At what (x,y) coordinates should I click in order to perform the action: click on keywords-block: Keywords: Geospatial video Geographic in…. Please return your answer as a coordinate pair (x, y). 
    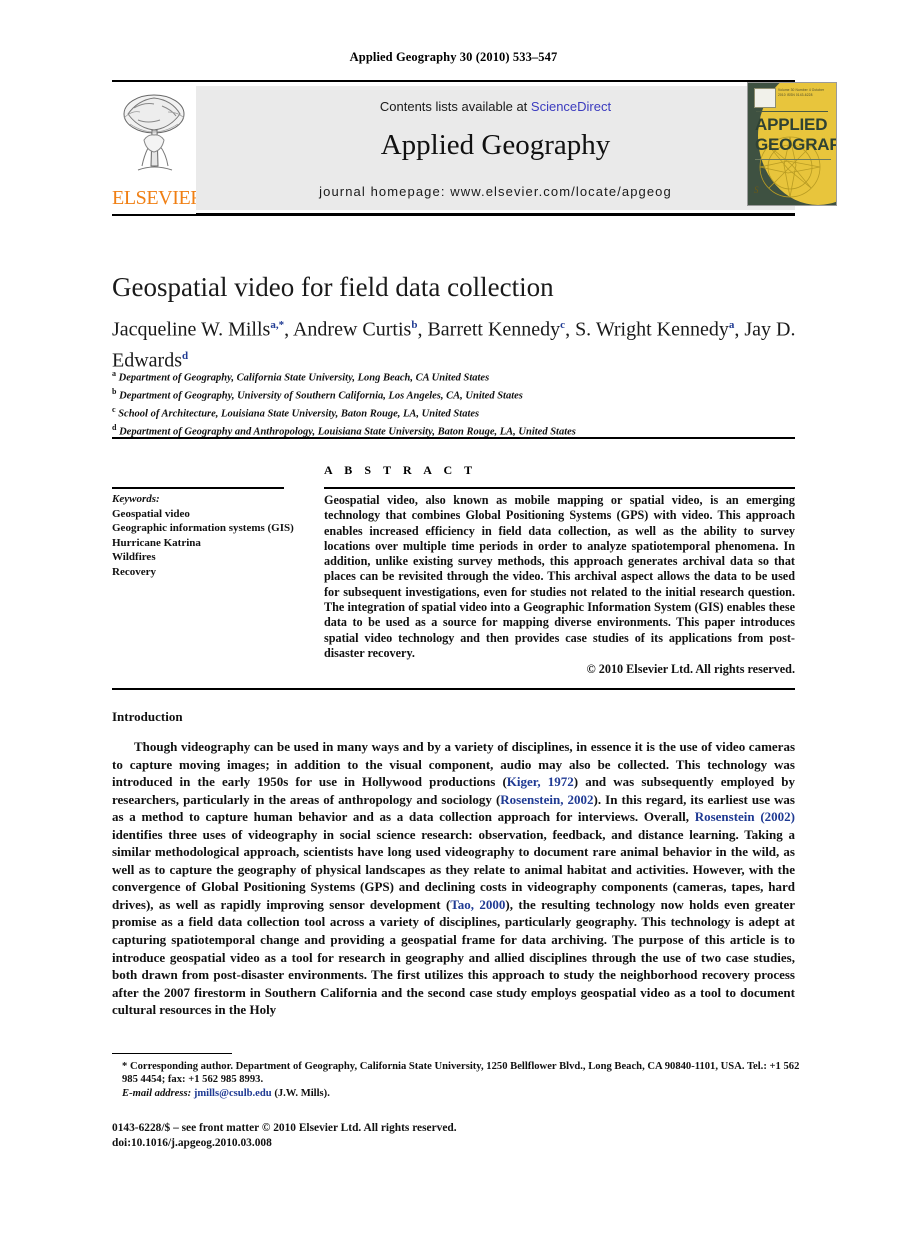
    Looking at the image, I should click on (207, 536).